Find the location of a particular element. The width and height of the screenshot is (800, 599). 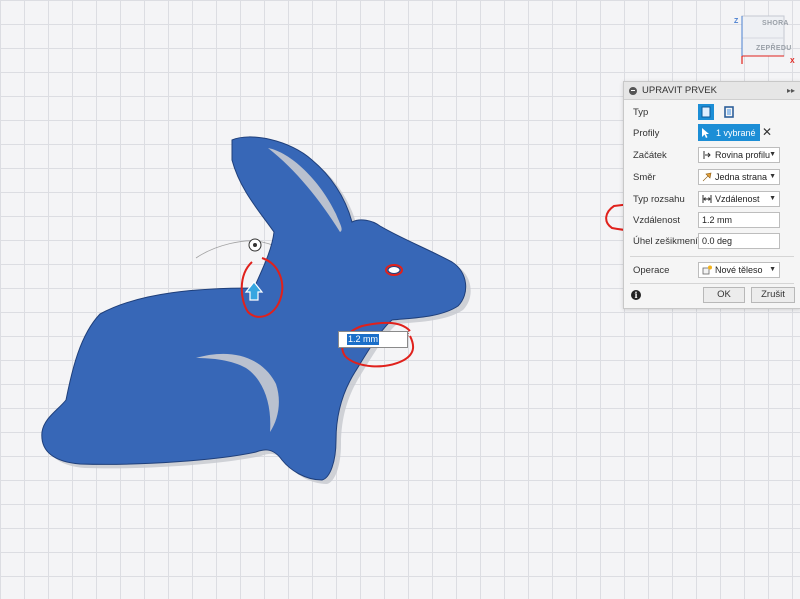

row-taper: Úhel zešikmení 0.0 deg is located at coordinates (712, 241).